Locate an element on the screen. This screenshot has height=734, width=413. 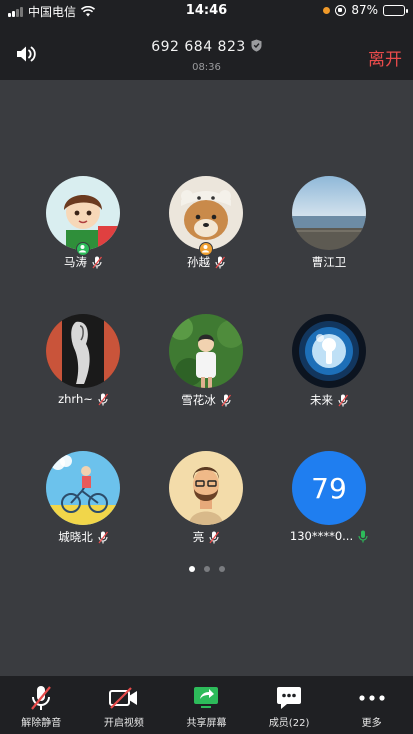
more-button: 更多 is located at coordinates (371, 705).